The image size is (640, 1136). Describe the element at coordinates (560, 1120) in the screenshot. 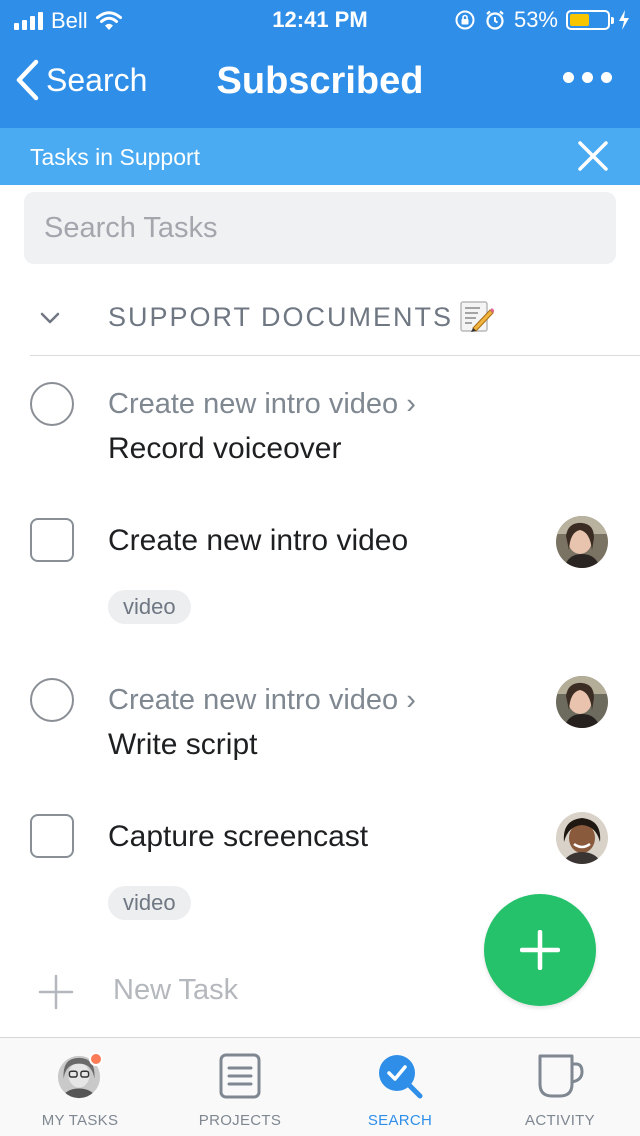

I see `tab-label: ACTIVITY` at that location.